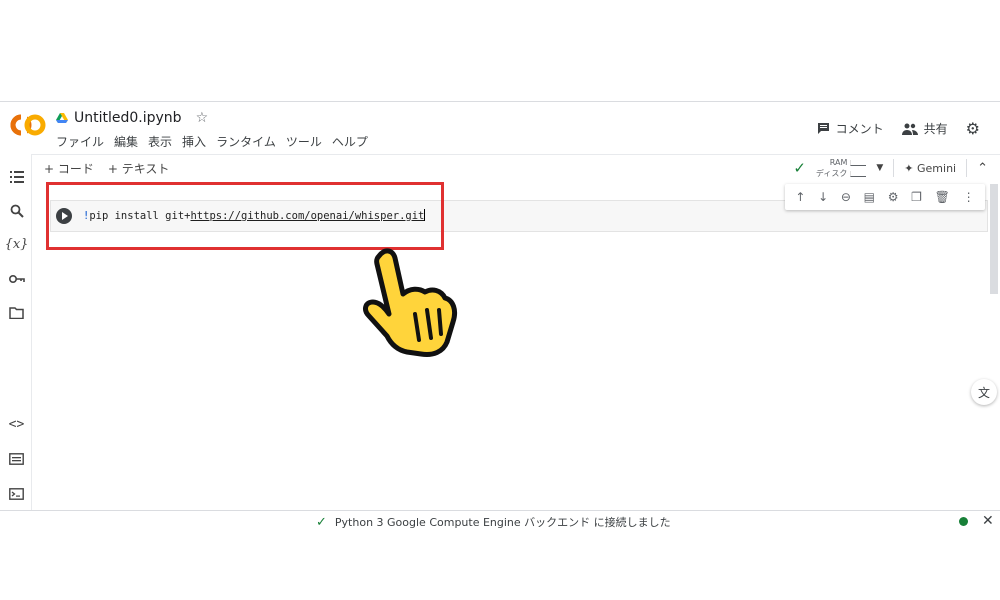 The image size is (1000, 600). Describe the element at coordinates (126, 141) in the screenshot. I see `menu-edit: 編集` at that location.